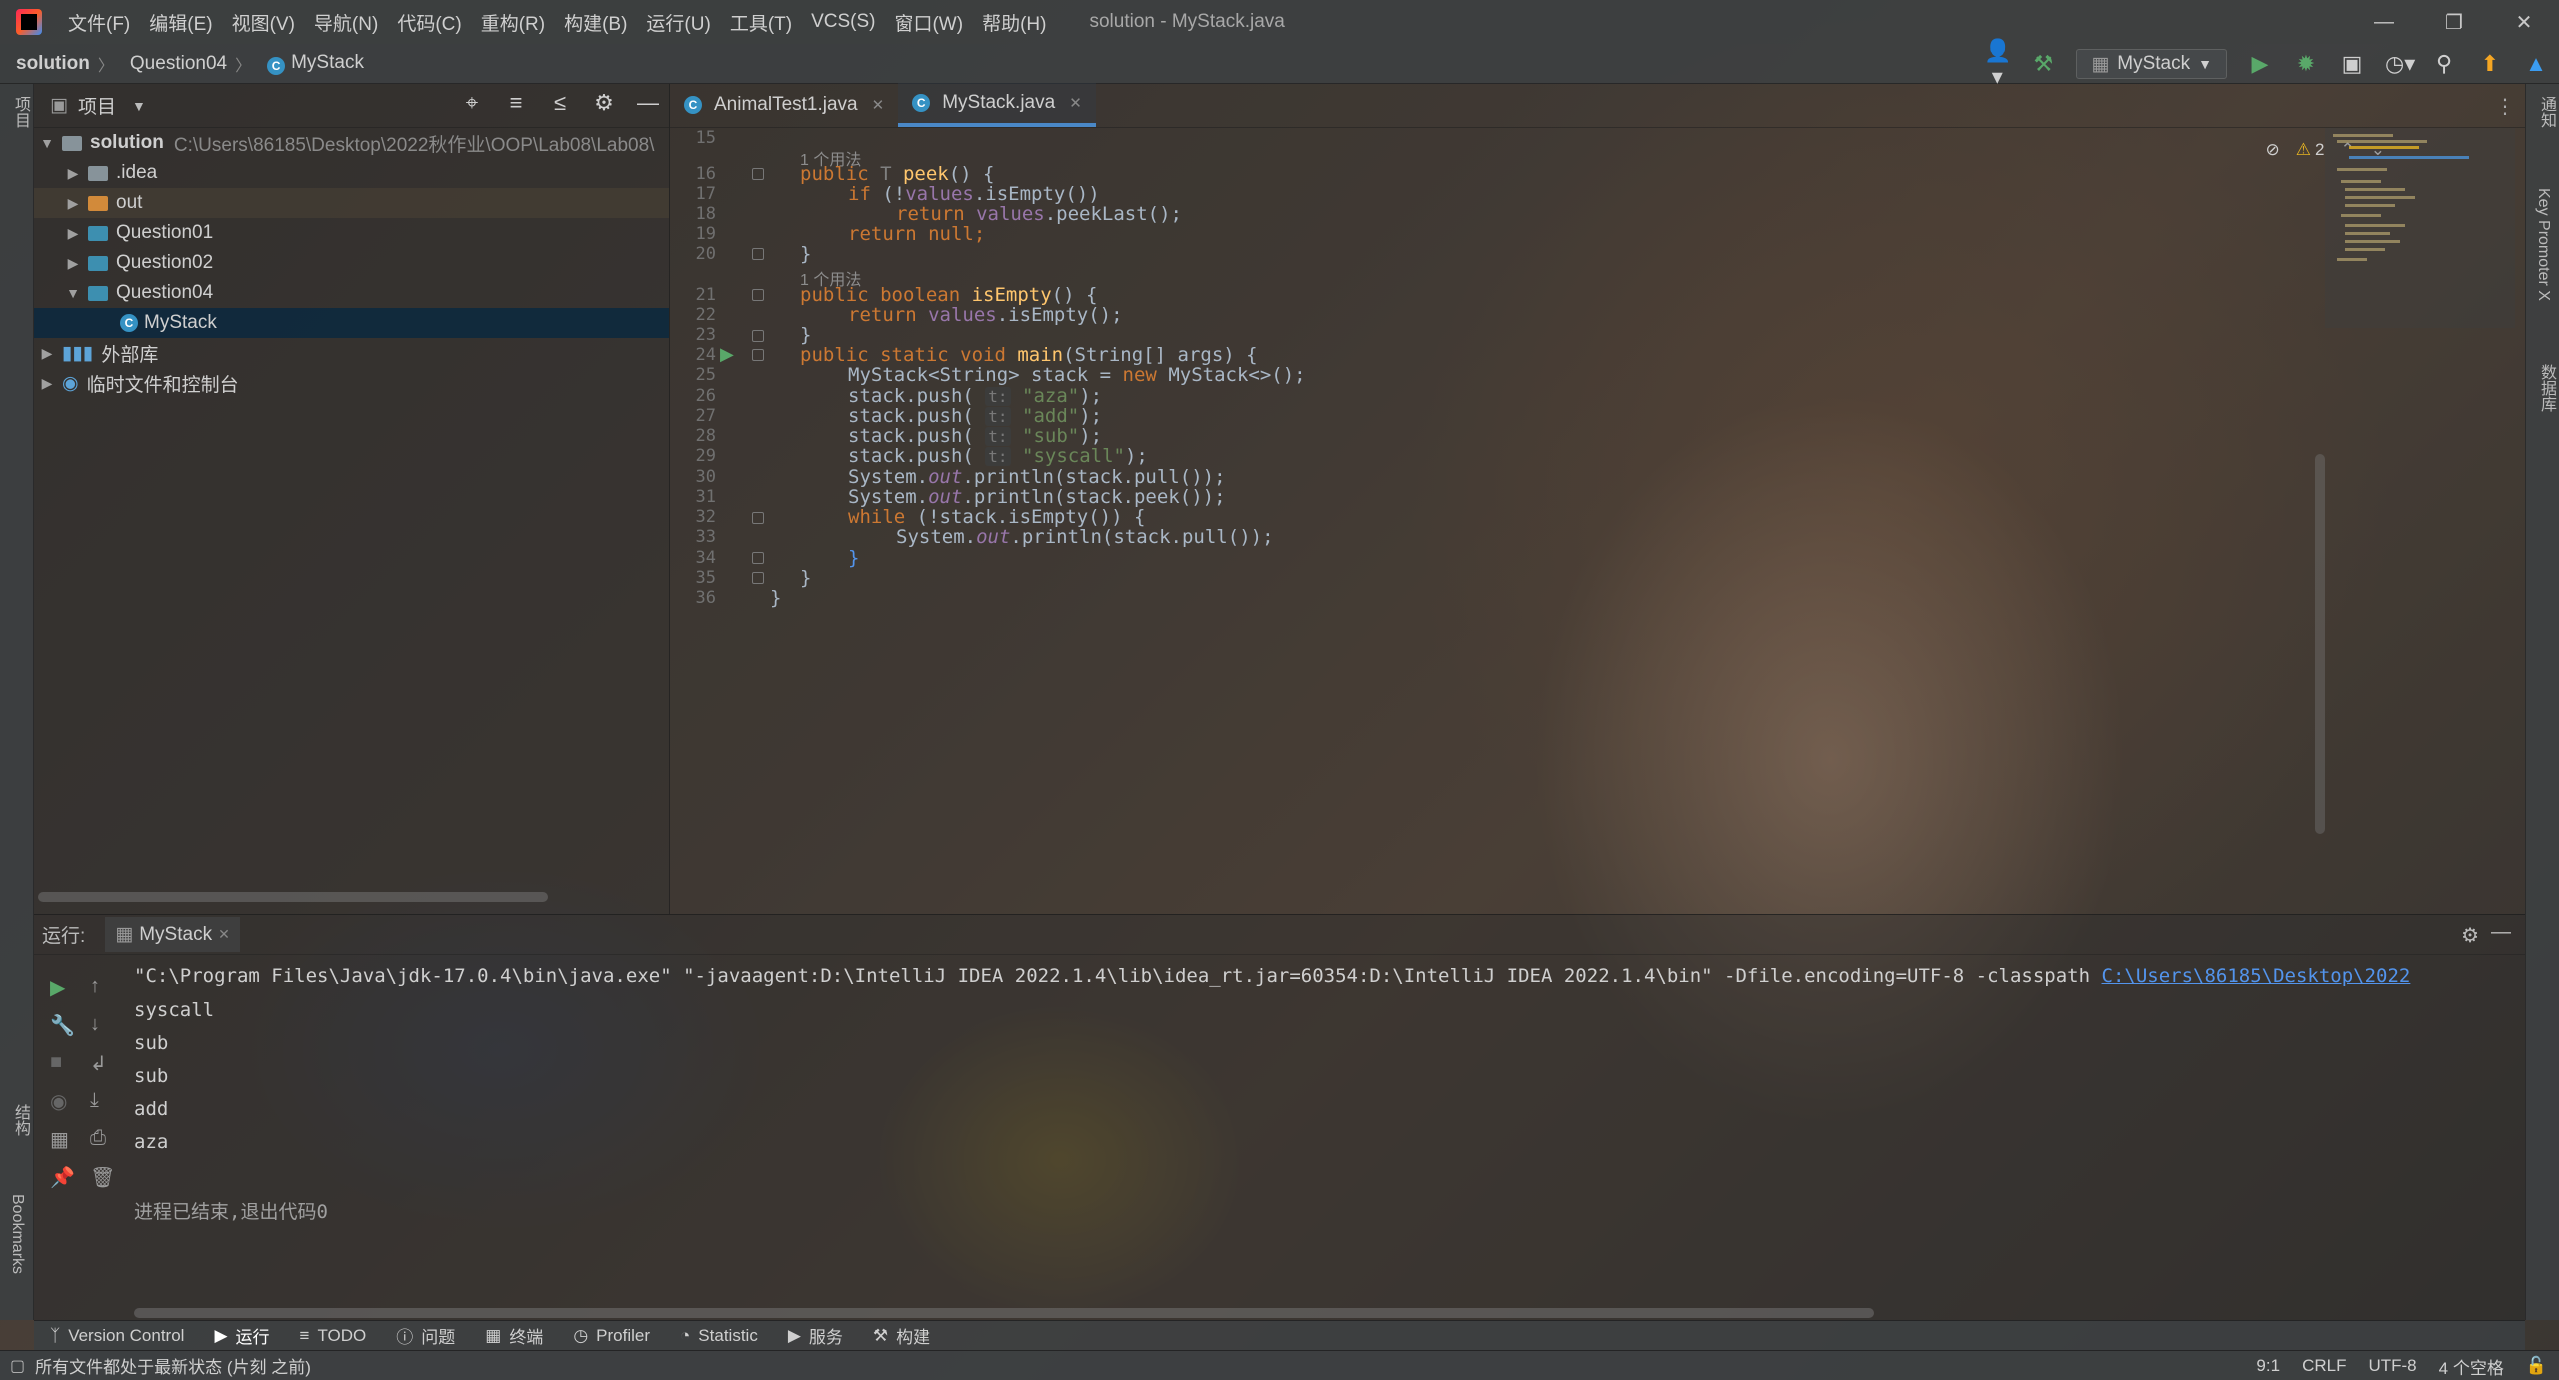 Image resolution: width=2559 pixels, height=1380 pixels. What do you see at coordinates (784, 105) in the screenshot?
I see `tab-animaltest1: C AnimalTest1.java ✕` at bounding box center [784, 105].